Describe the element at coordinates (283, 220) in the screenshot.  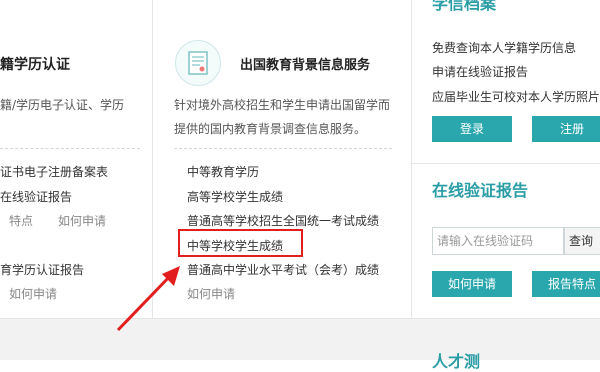
I see `middle-link-gaokao-grades: 普通高等学校招生全国统一考试成绩` at that location.